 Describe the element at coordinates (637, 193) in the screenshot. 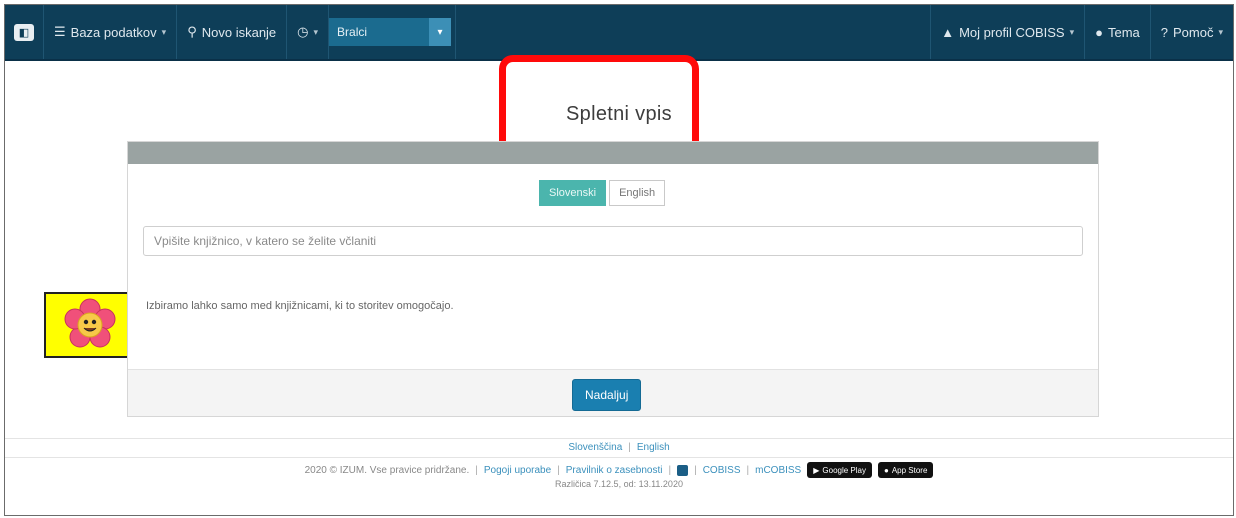

I see `lang-english-button: English` at that location.